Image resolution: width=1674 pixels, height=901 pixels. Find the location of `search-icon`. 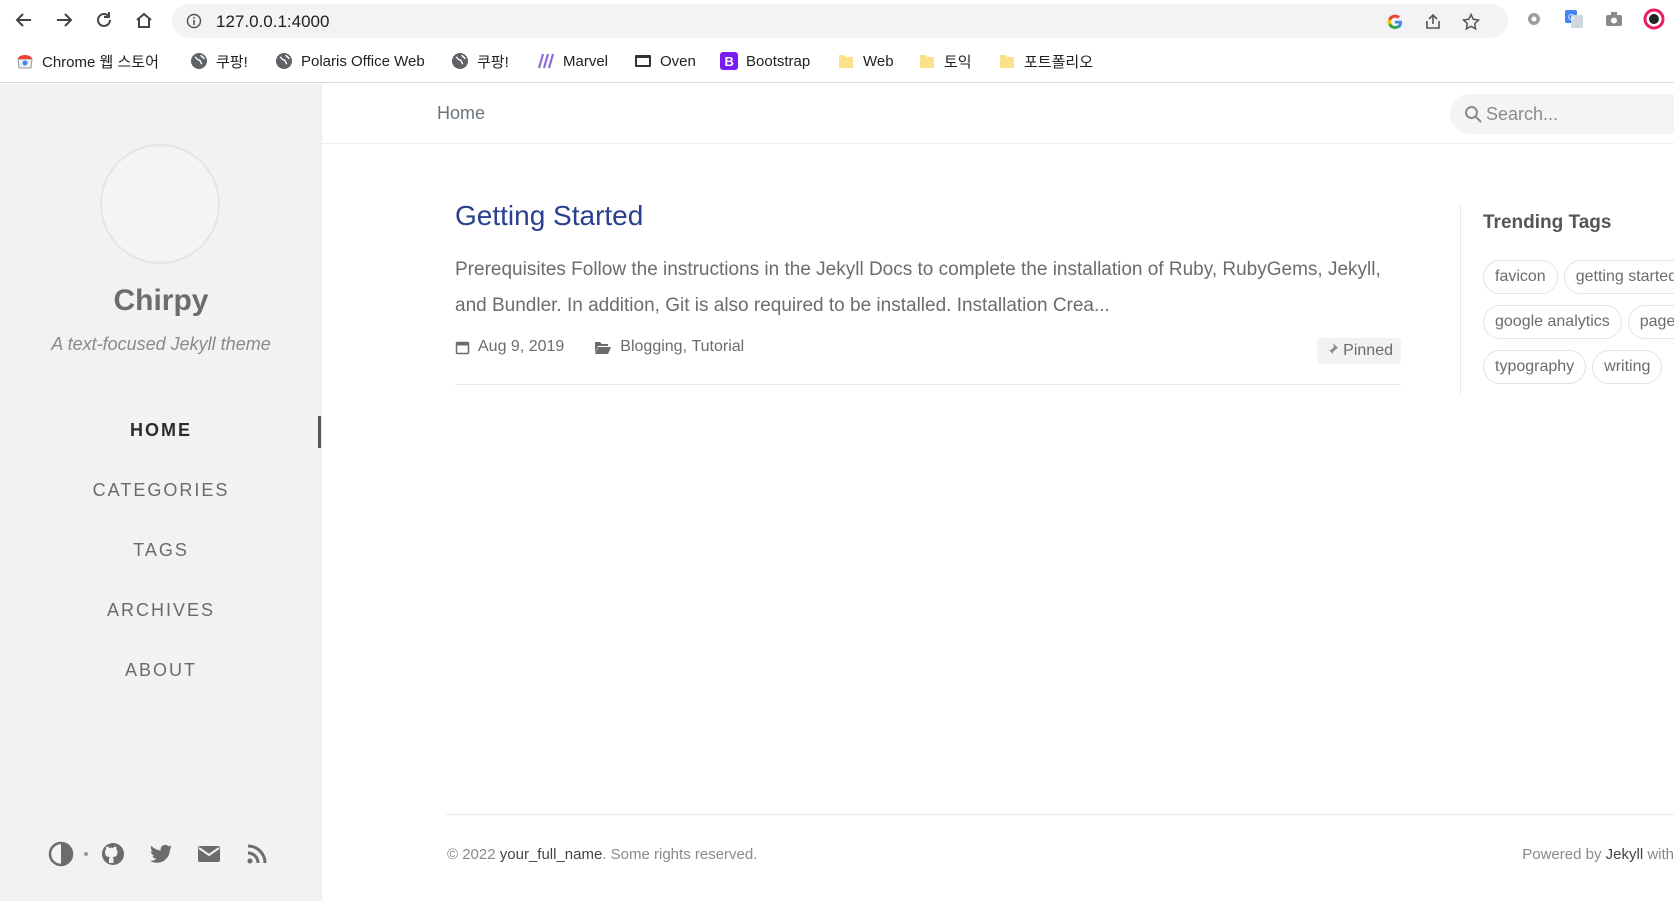

search-icon is located at coordinates (1473, 116).